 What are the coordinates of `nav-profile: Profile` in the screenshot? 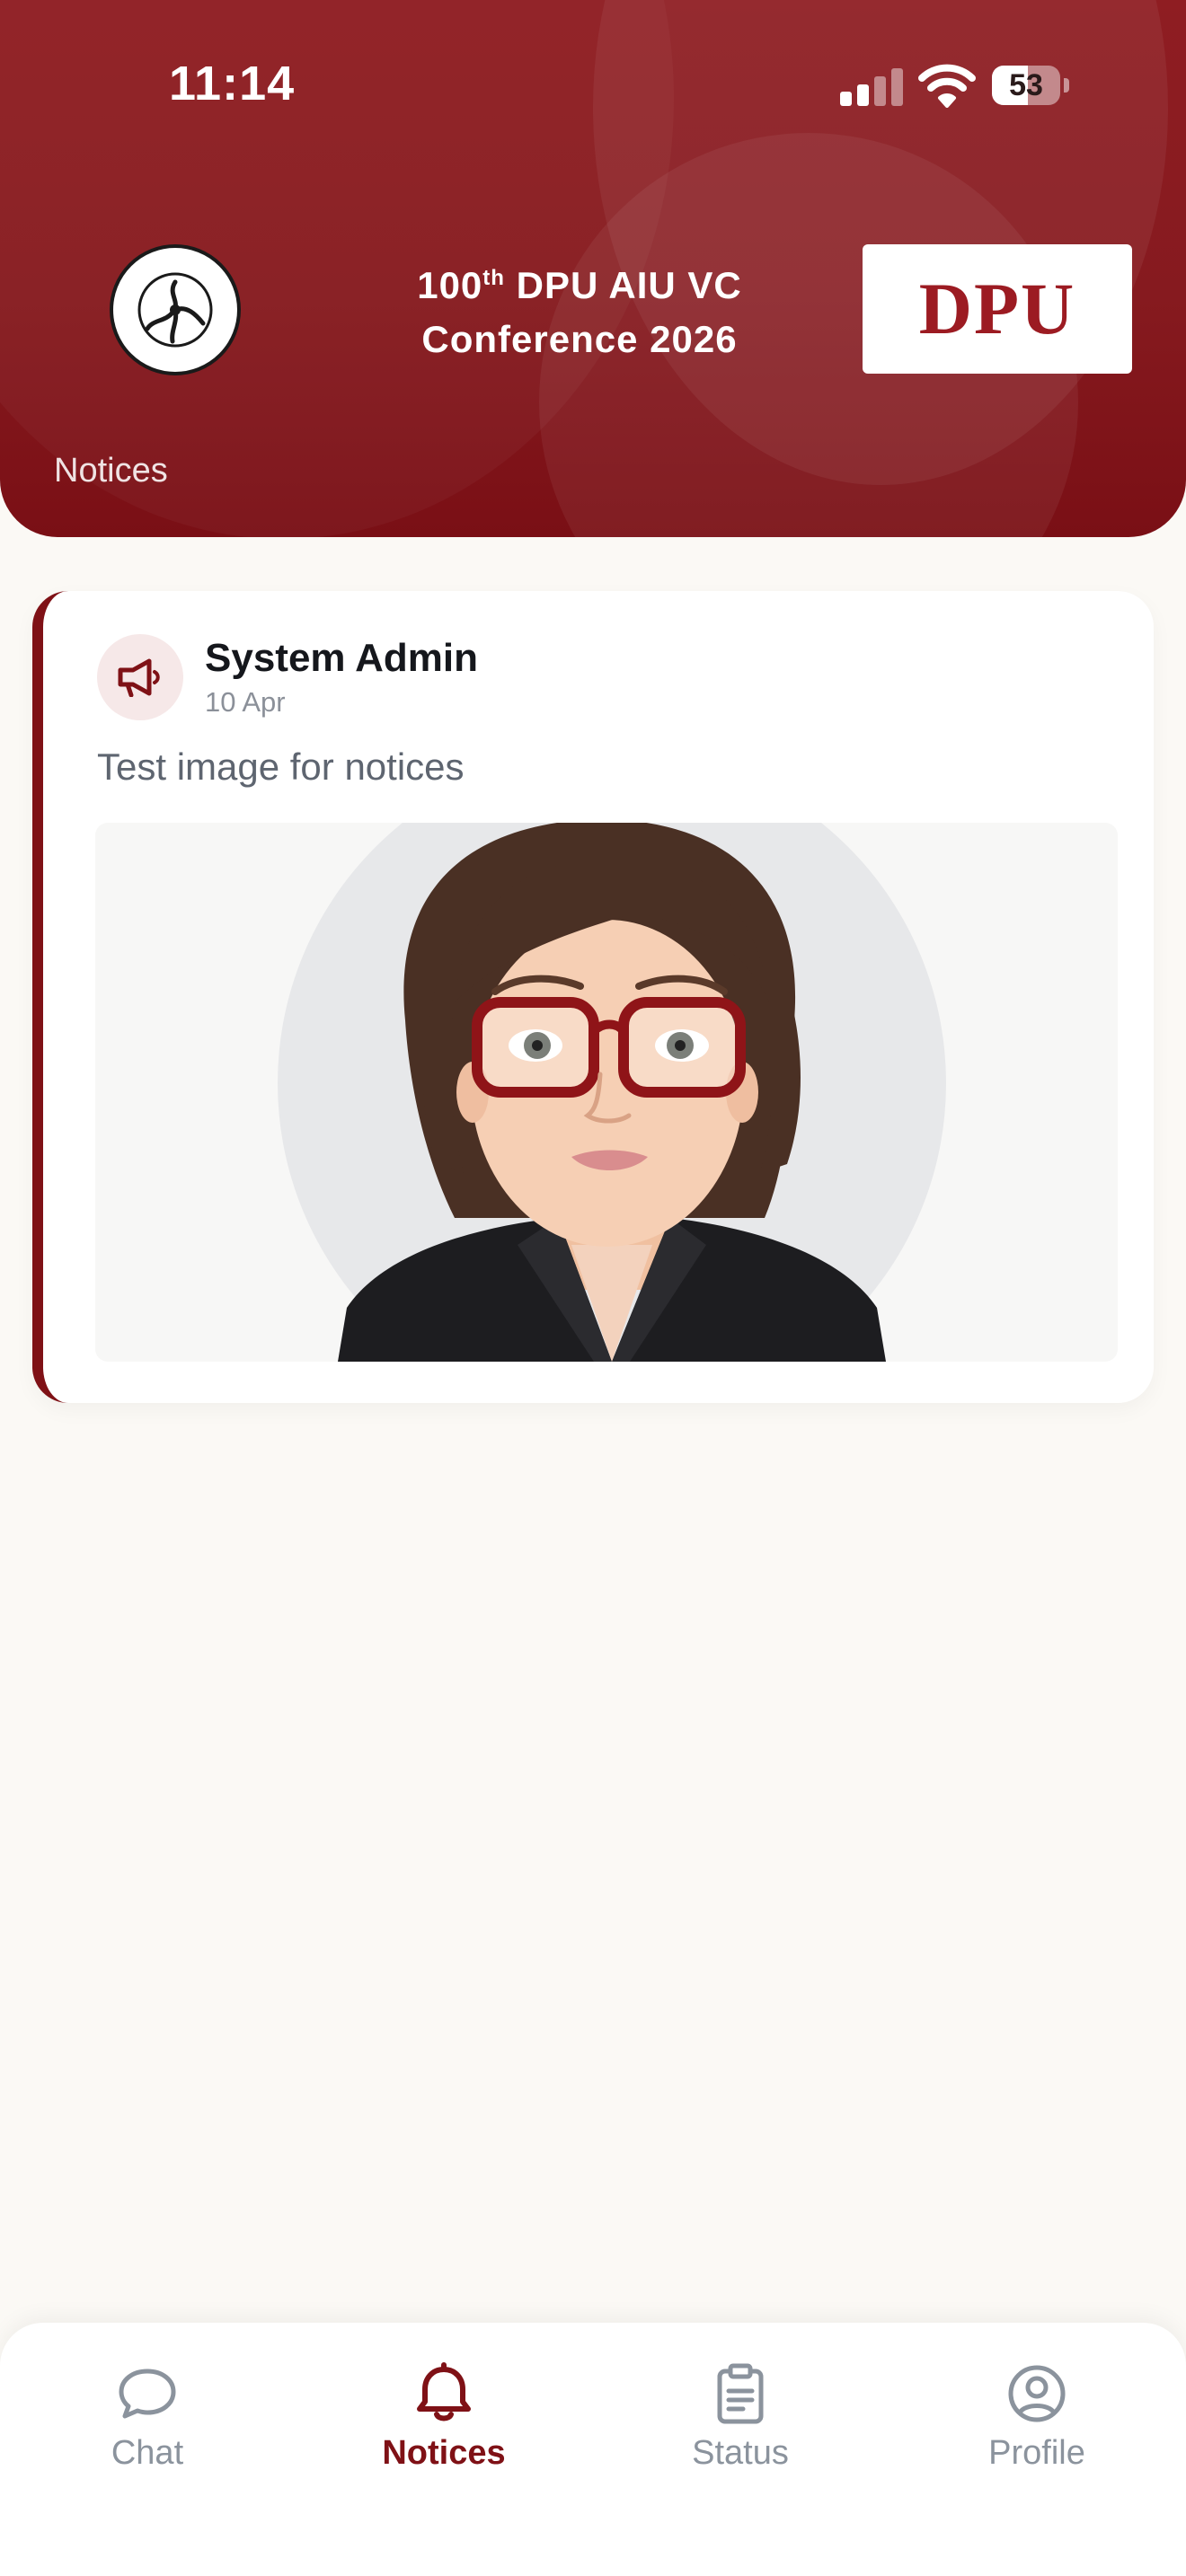 It's located at (1037, 2417).